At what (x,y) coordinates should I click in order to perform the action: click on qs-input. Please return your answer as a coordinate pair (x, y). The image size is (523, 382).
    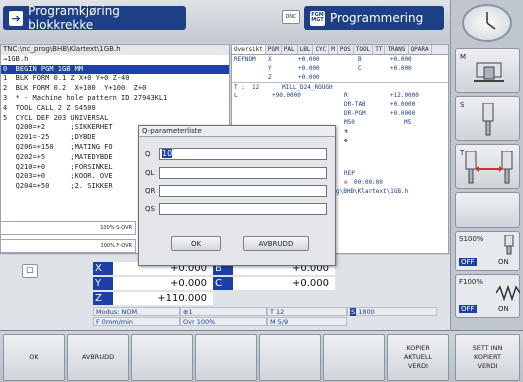
    Looking at the image, I should click on (243, 209).